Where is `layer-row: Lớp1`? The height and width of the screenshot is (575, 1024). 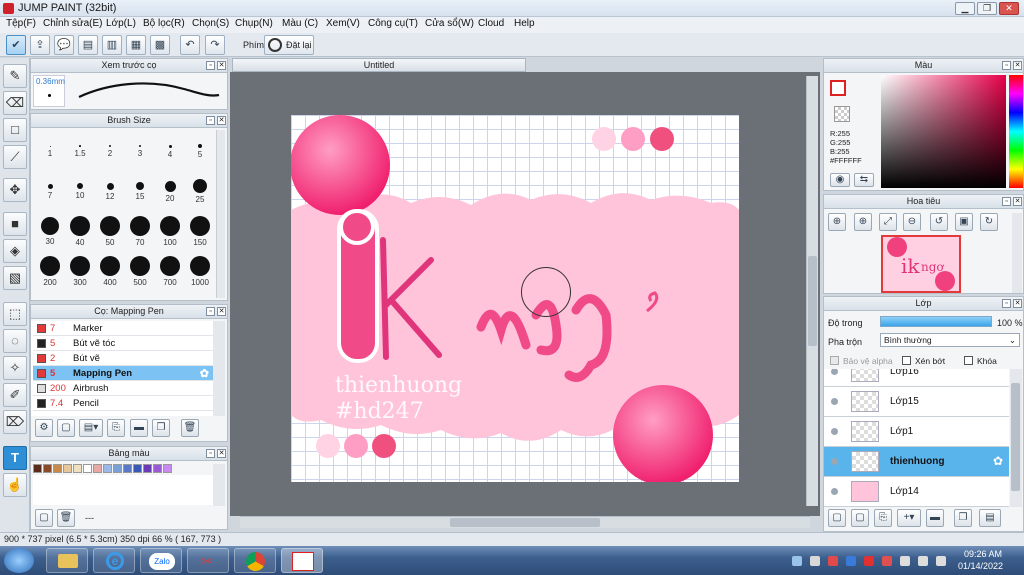
layer-row: Lớp1 is located at coordinates (916, 432).